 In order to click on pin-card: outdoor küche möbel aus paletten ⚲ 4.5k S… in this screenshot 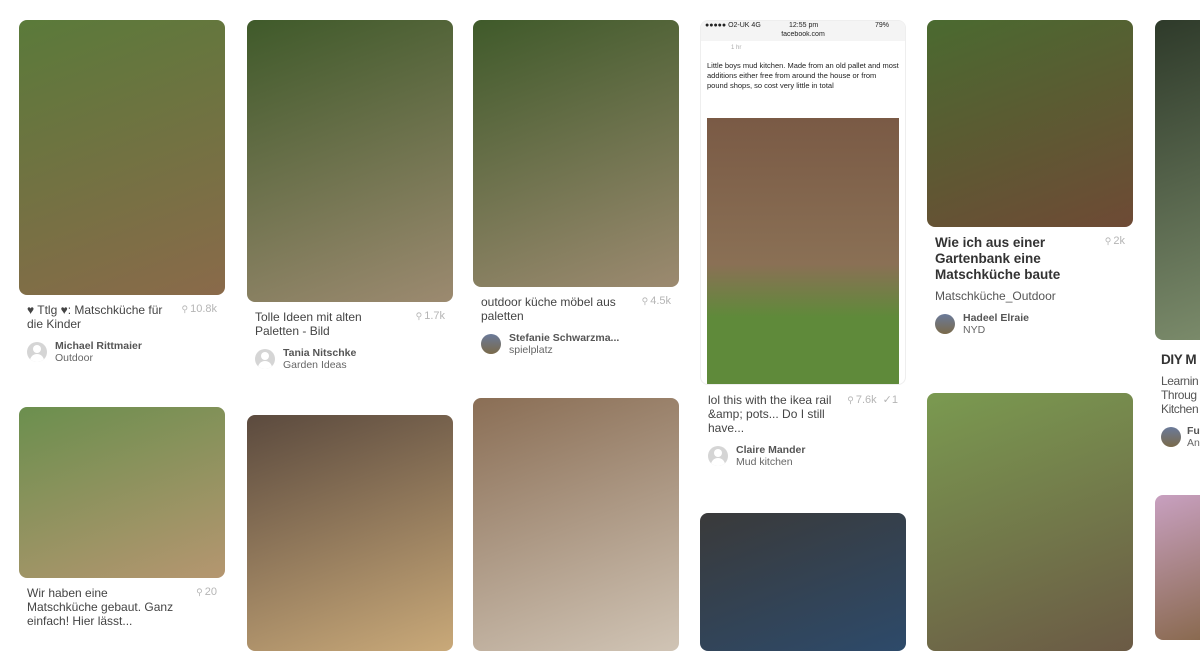, I will do `click(576, 188)`.